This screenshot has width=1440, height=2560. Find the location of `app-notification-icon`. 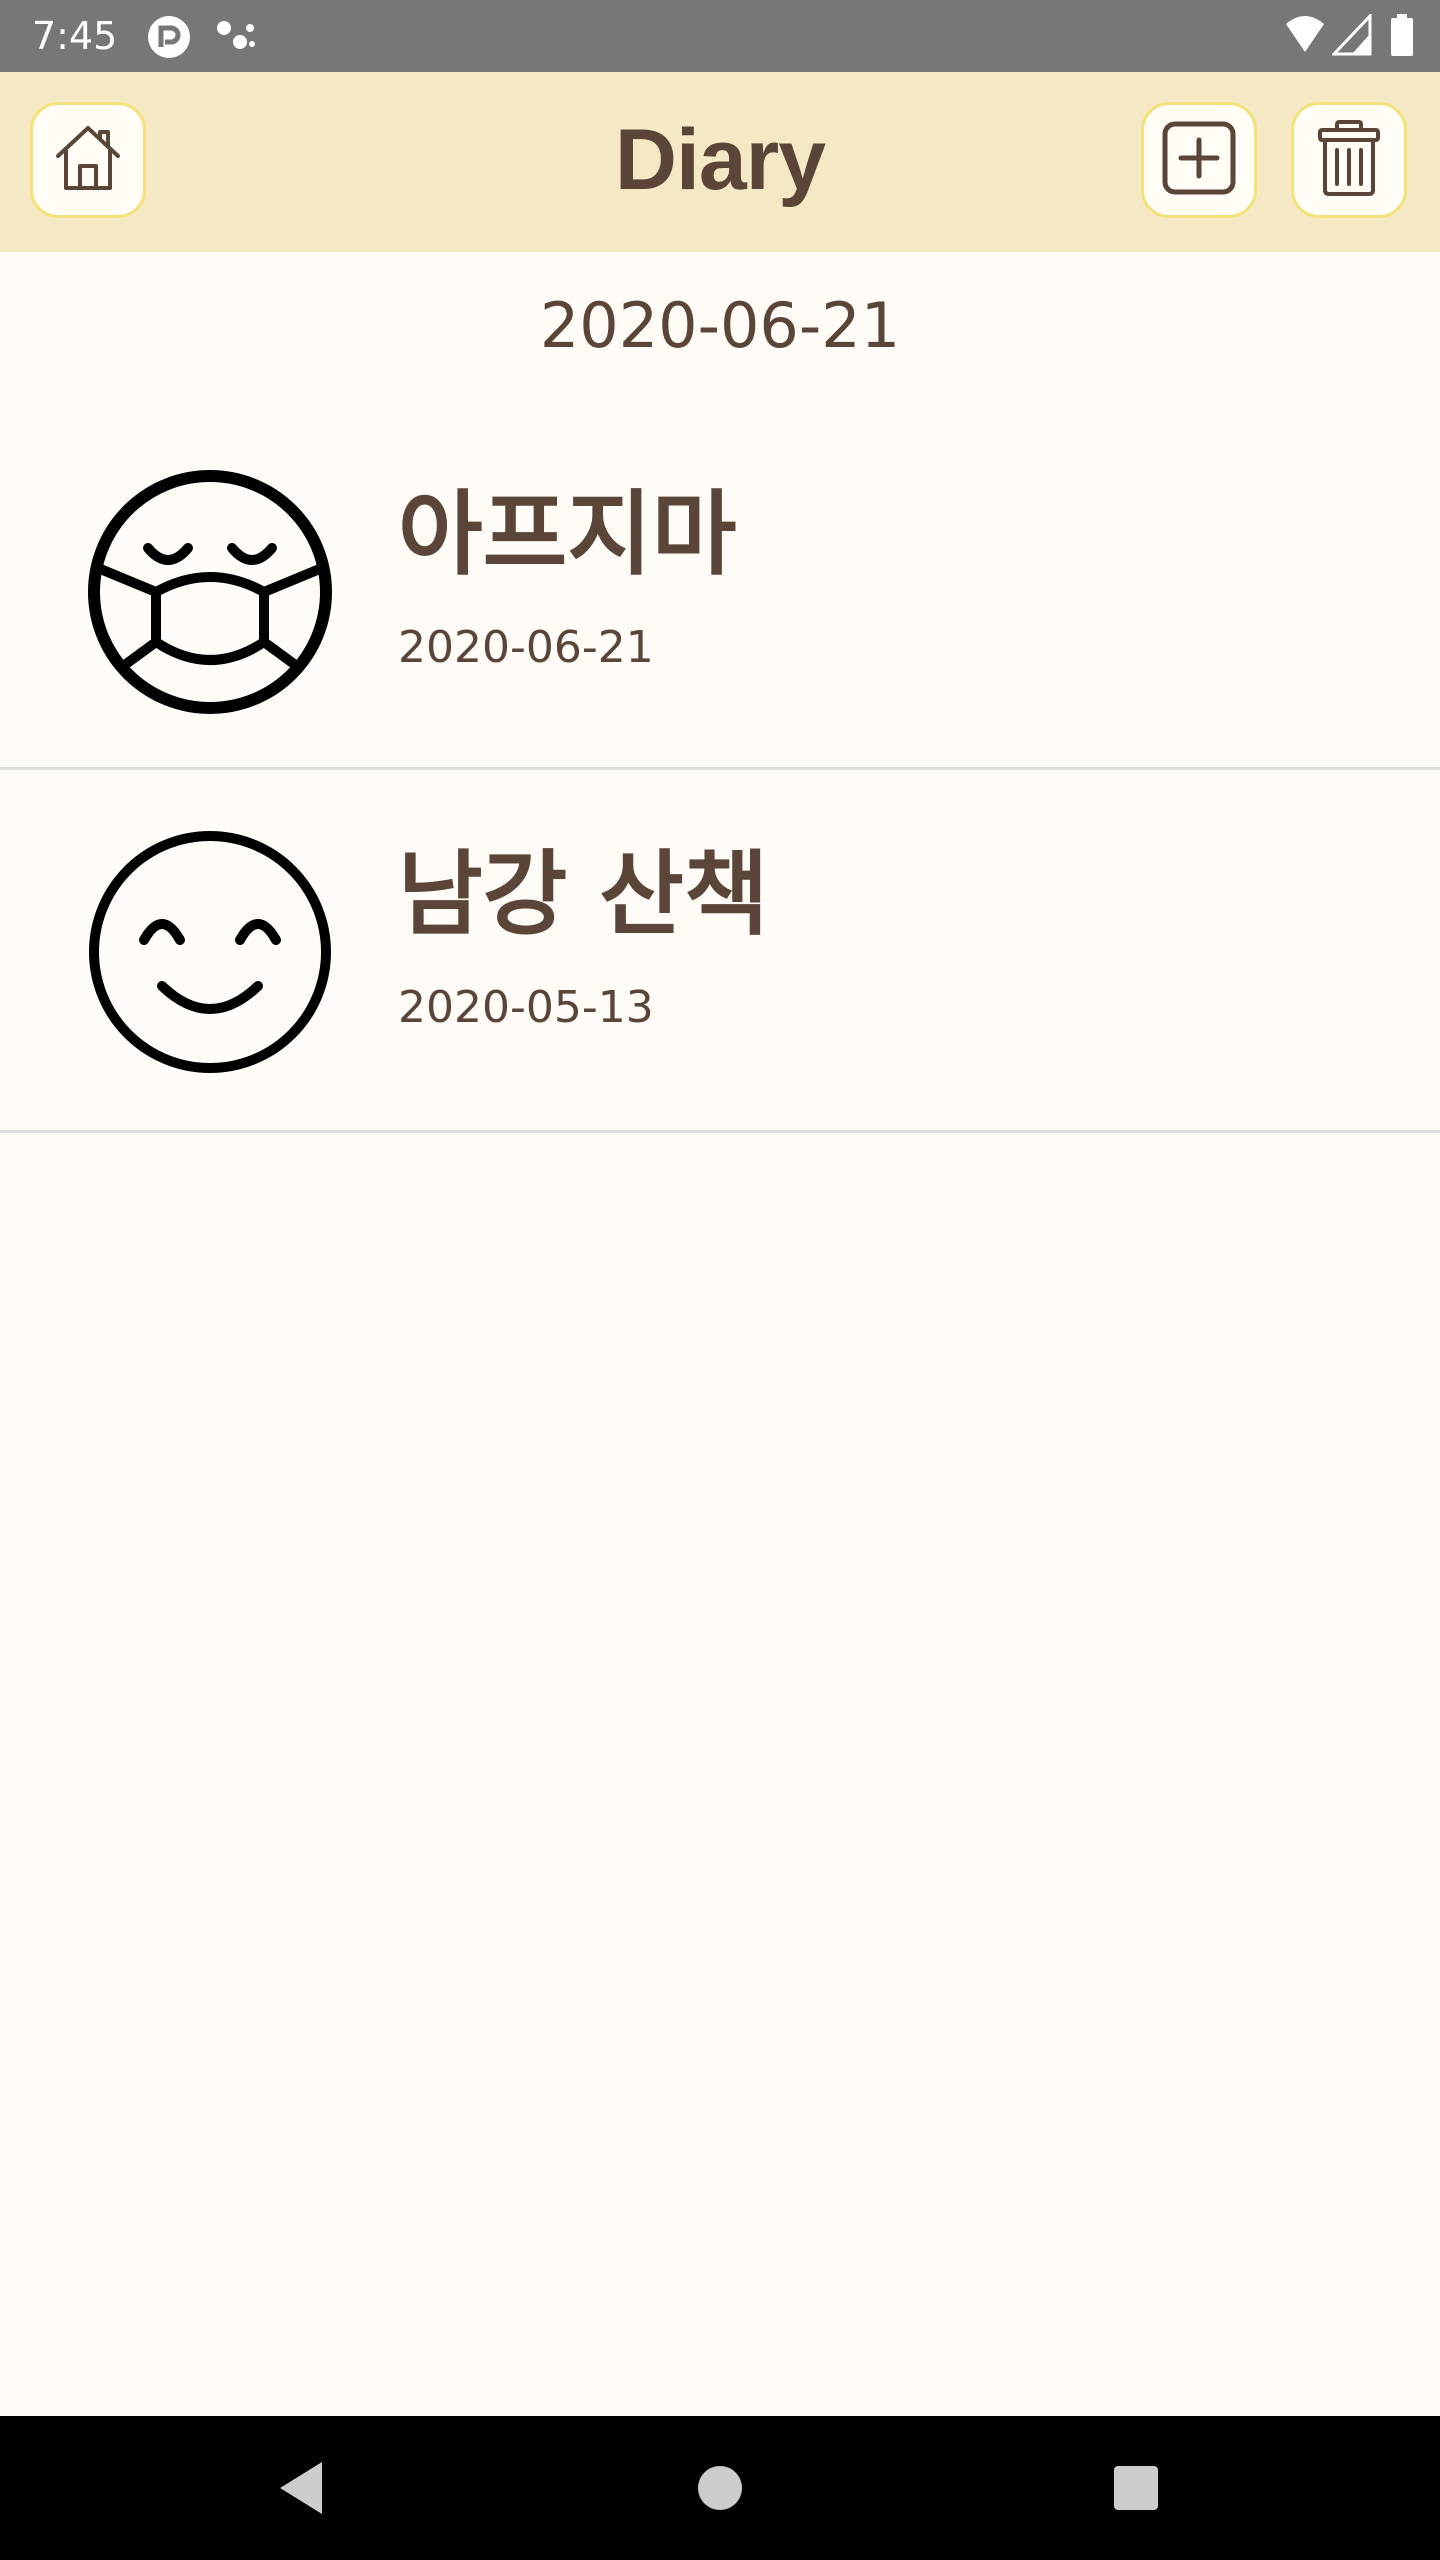

app-notification-icon is located at coordinates (169, 39).